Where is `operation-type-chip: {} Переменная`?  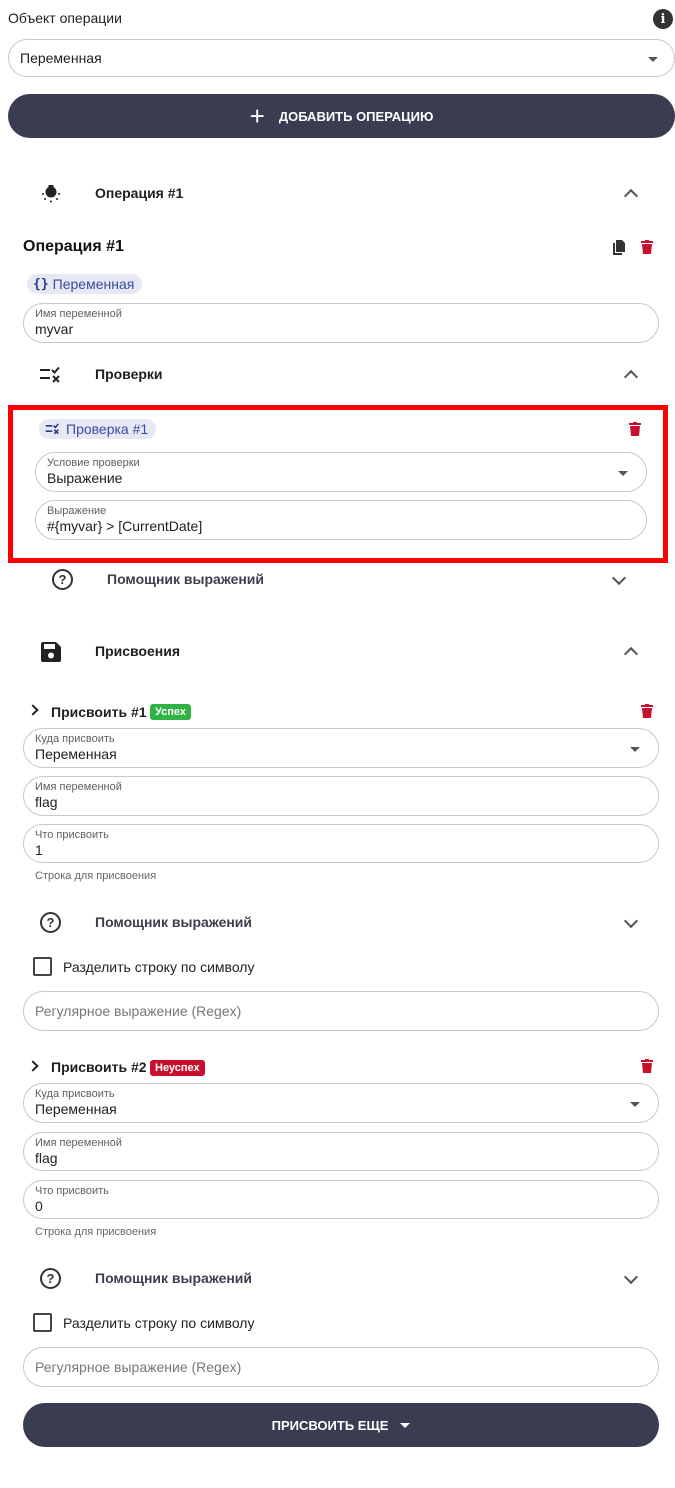 operation-type-chip: {} Переменная is located at coordinates (85, 284).